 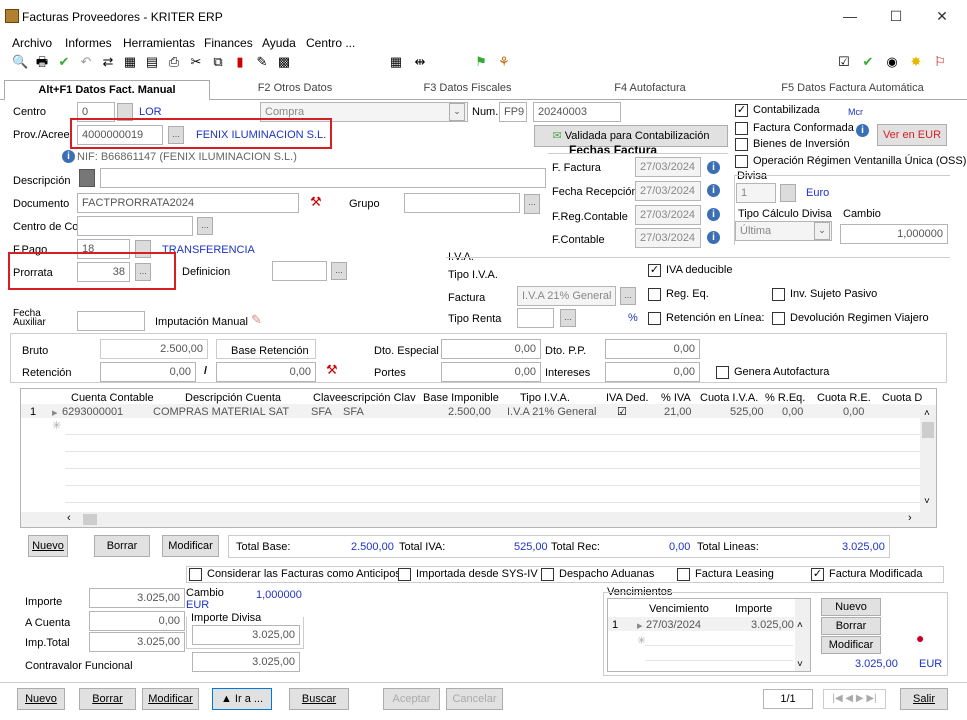 What do you see at coordinates (48, 546) in the screenshot?
I see `grid-nuevo-button: Nuevo` at bounding box center [48, 546].